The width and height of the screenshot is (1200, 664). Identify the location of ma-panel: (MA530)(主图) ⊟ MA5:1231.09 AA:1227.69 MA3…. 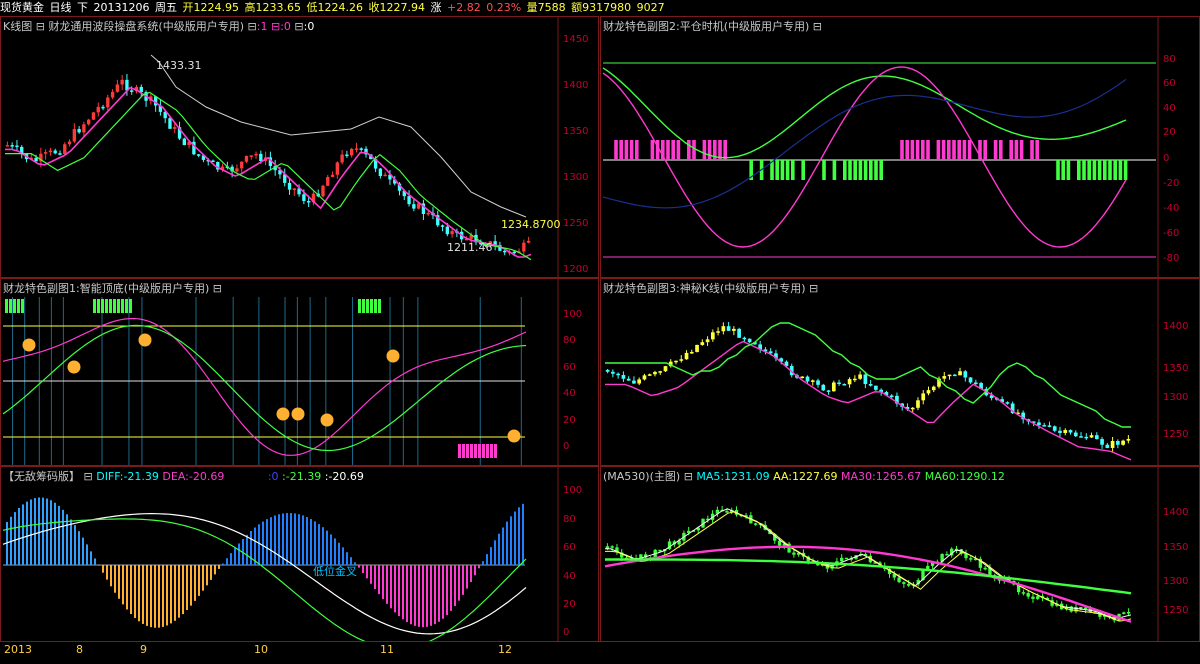
(900, 554).